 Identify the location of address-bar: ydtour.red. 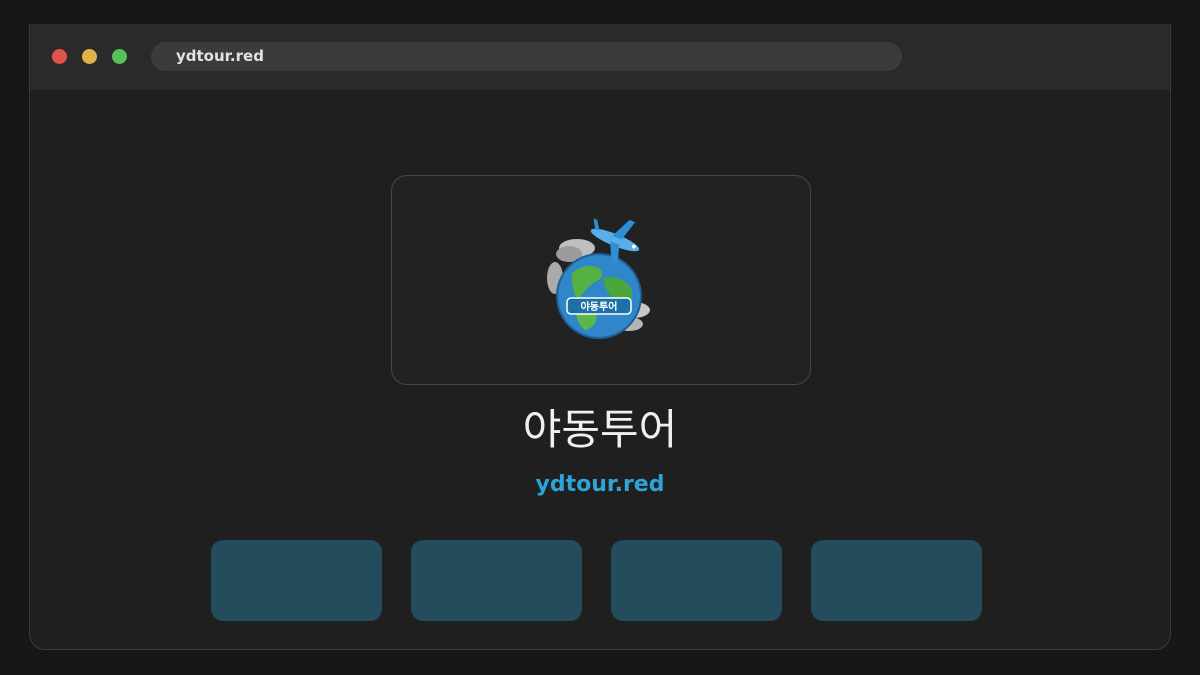
(526, 56).